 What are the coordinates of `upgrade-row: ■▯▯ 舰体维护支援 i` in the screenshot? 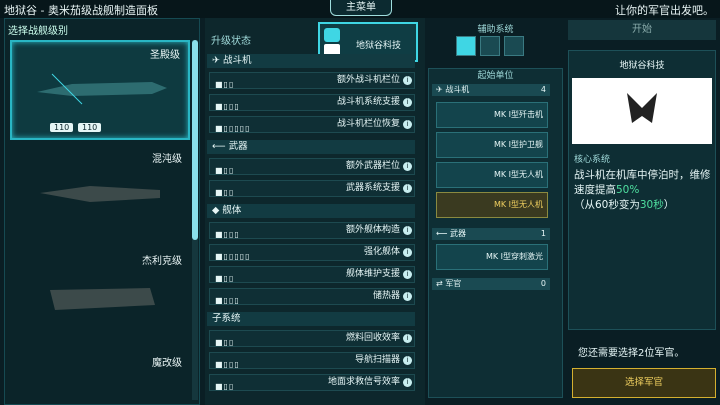 It's located at (312, 274).